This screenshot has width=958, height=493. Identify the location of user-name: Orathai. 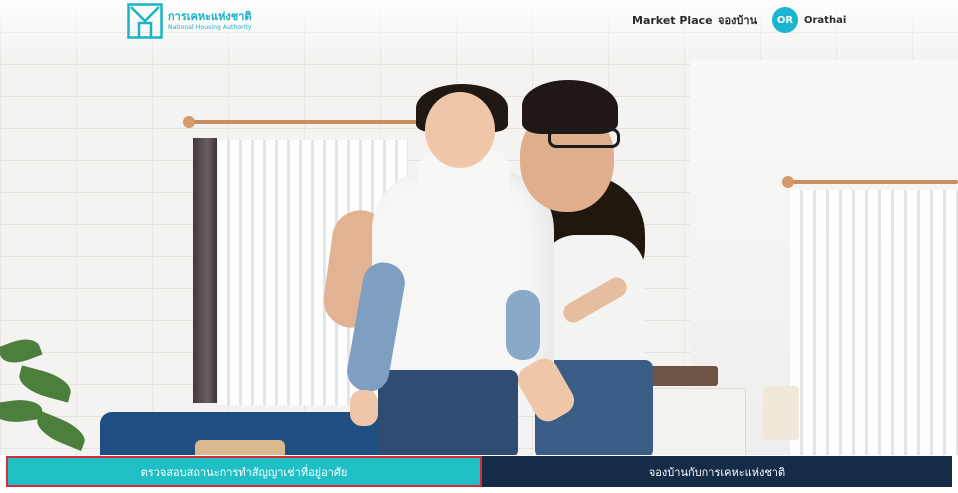
(825, 20).